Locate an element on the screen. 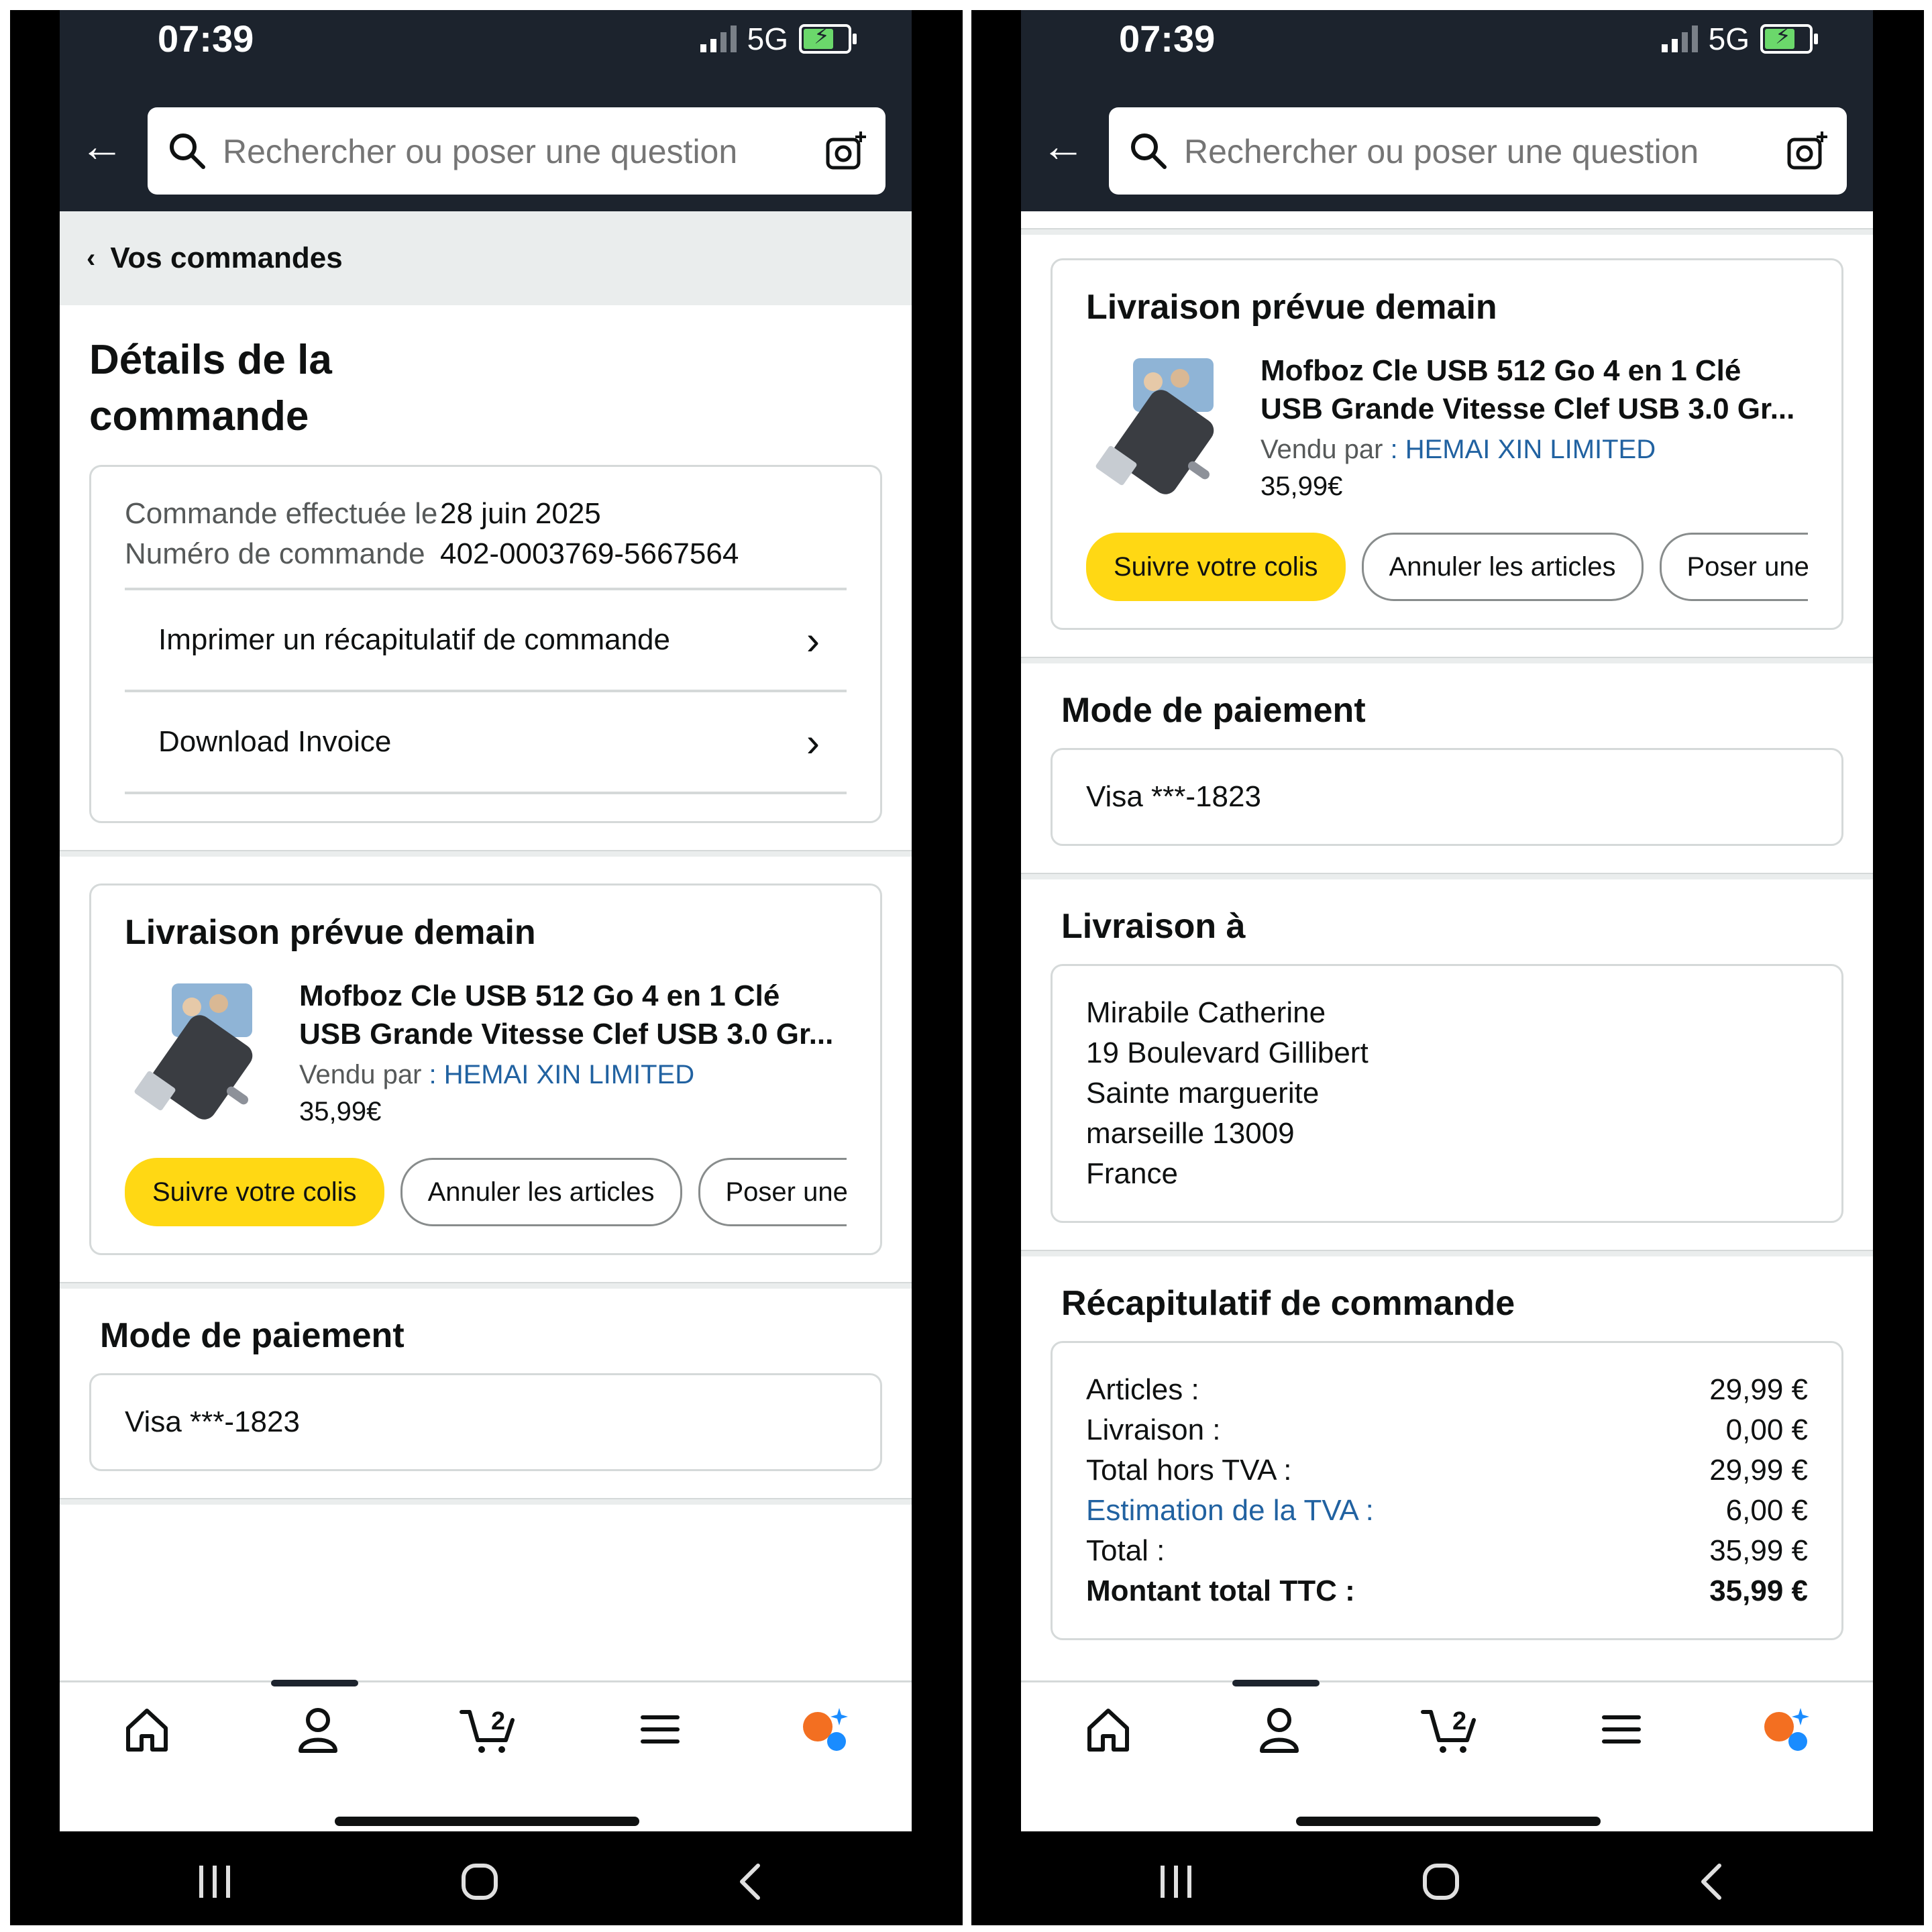  payment-heading: Mode de paiement is located at coordinates (252, 1335).